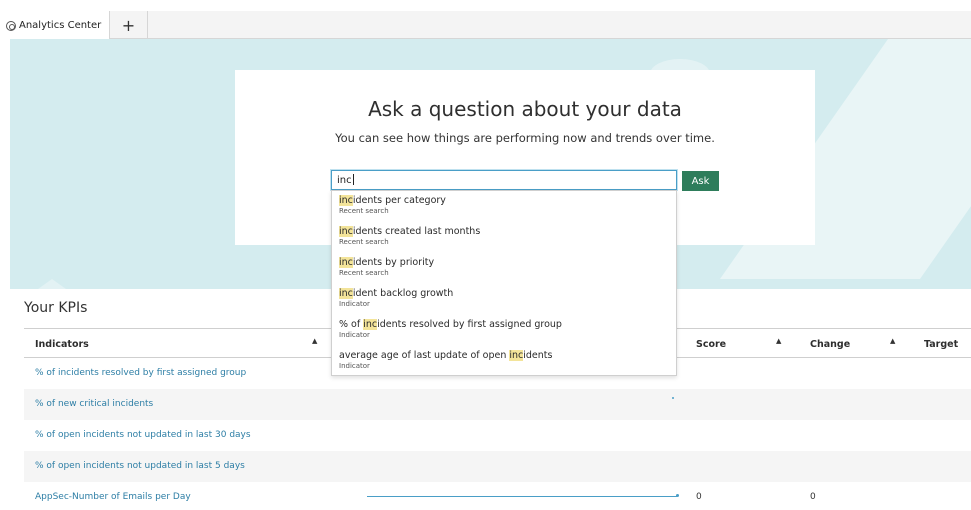  I want to click on sparkline-endpoint, so click(677, 495).